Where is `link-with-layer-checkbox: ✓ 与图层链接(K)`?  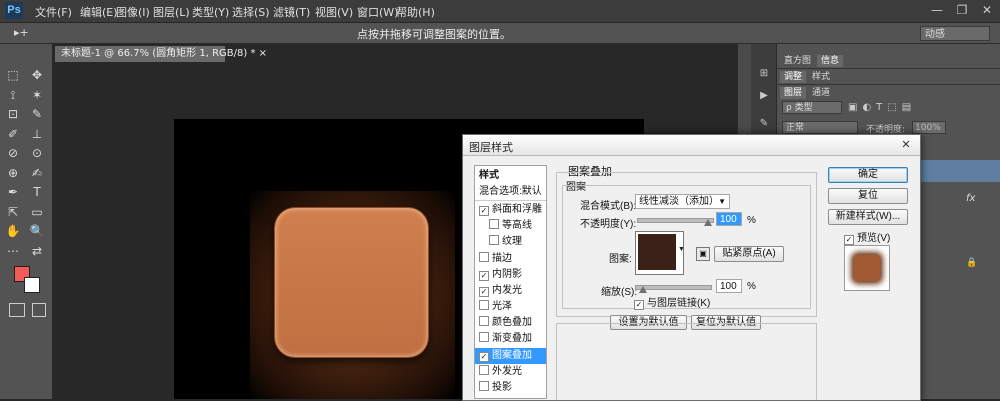 link-with-layer-checkbox: ✓ 与图层链接(K) is located at coordinates (672, 302).